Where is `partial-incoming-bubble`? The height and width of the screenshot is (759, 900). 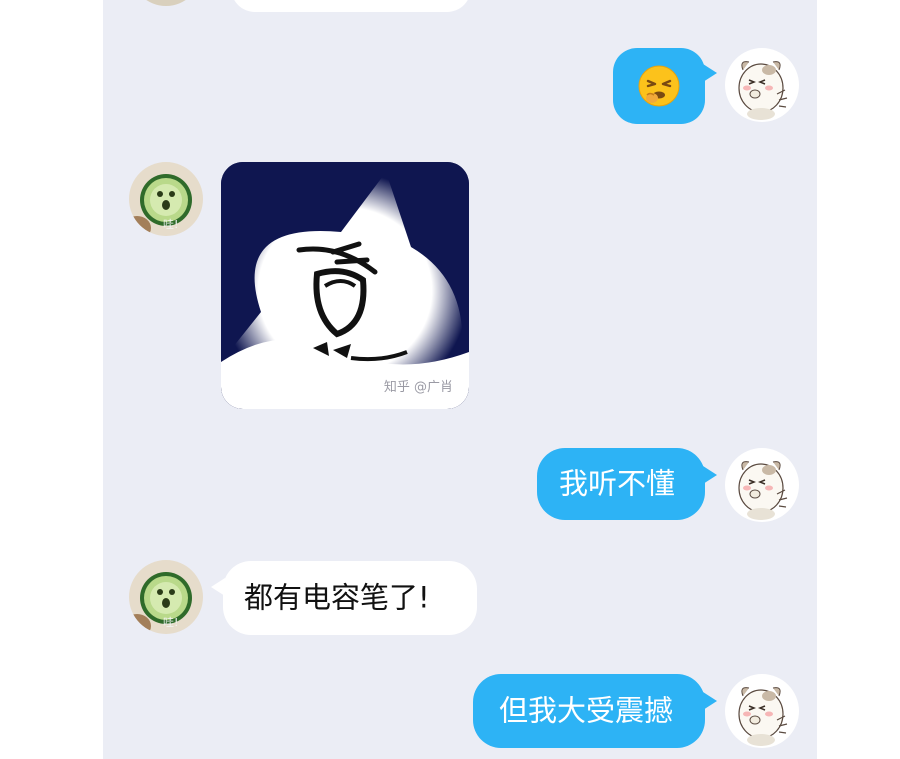
partial-incoming-bubble is located at coordinates (351, 6).